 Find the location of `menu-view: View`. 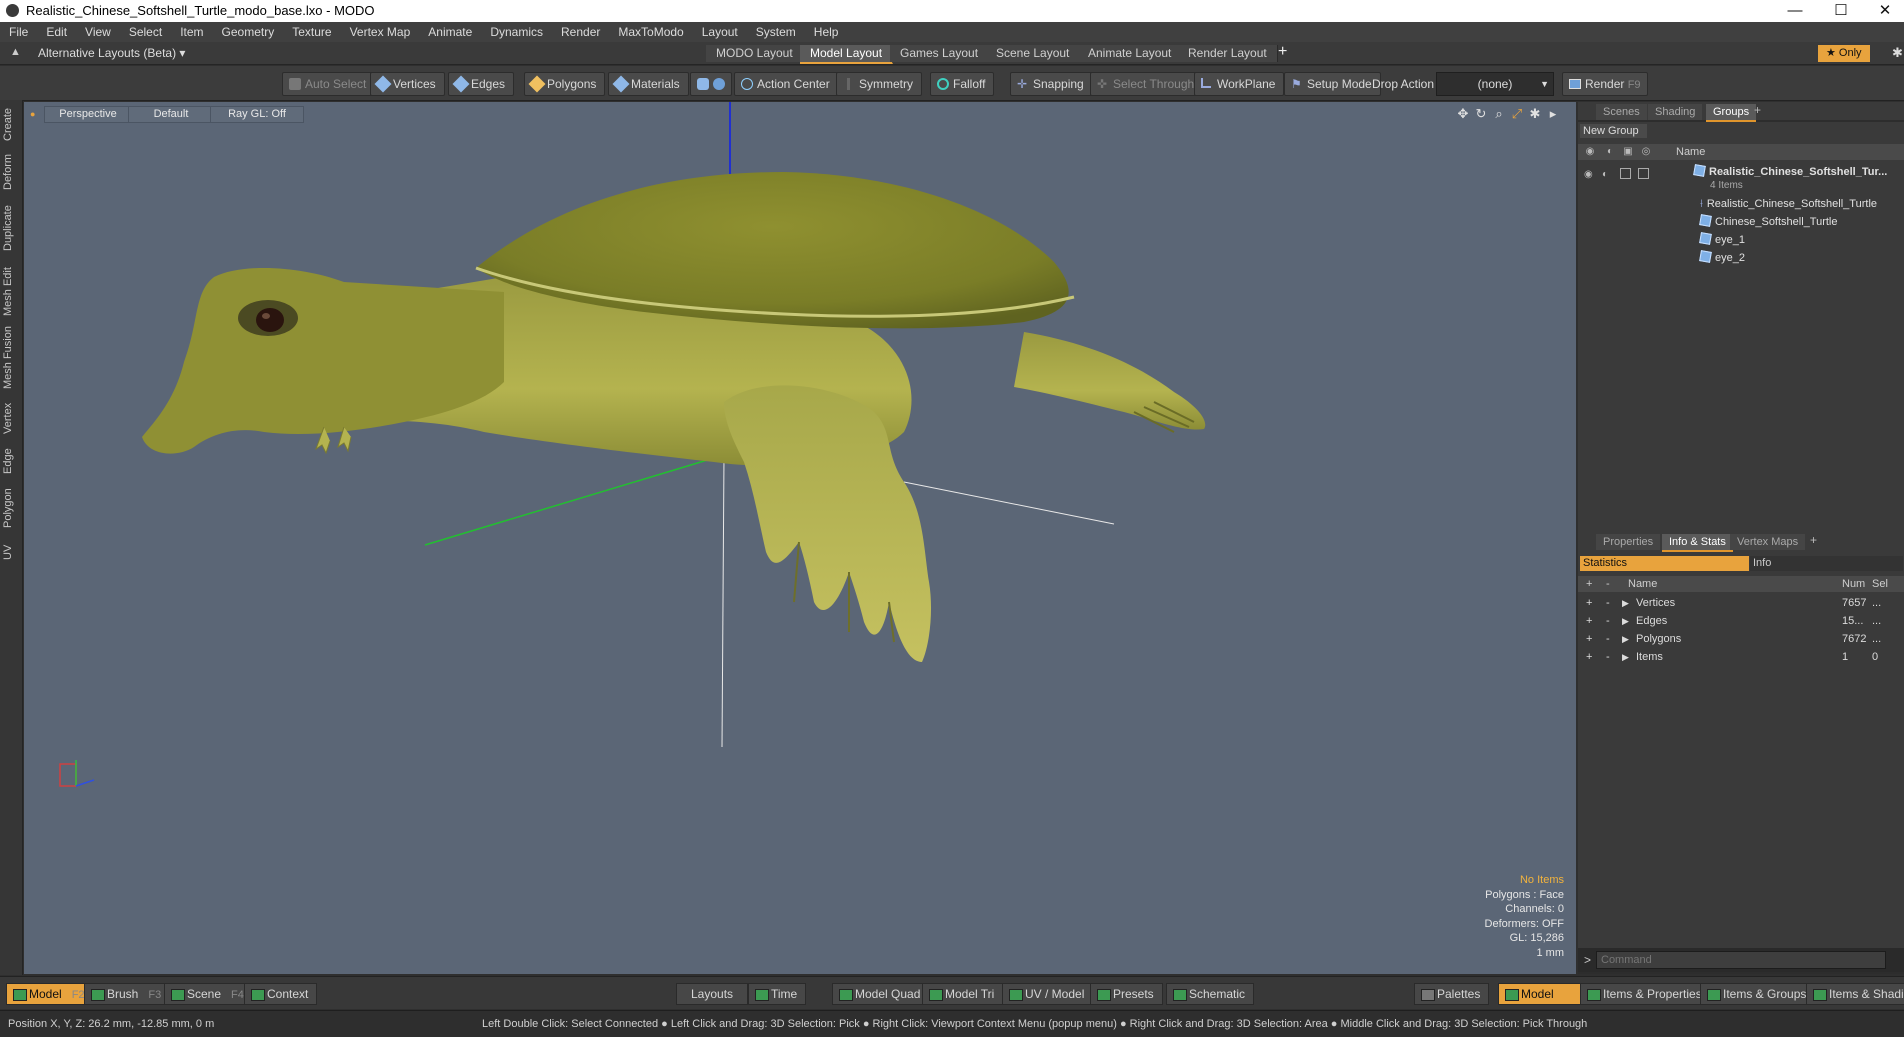

menu-view: View is located at coordinates (98, 32).